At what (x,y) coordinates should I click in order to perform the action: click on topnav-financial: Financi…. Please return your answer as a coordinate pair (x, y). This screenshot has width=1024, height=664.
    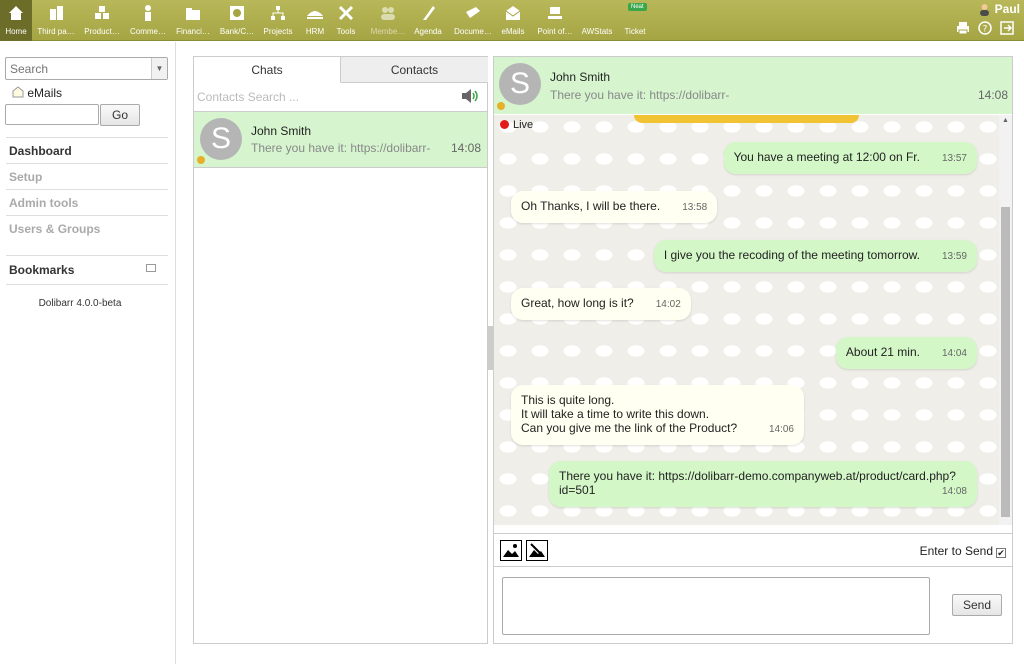
    Looking at the image, I should click on (193, 20).